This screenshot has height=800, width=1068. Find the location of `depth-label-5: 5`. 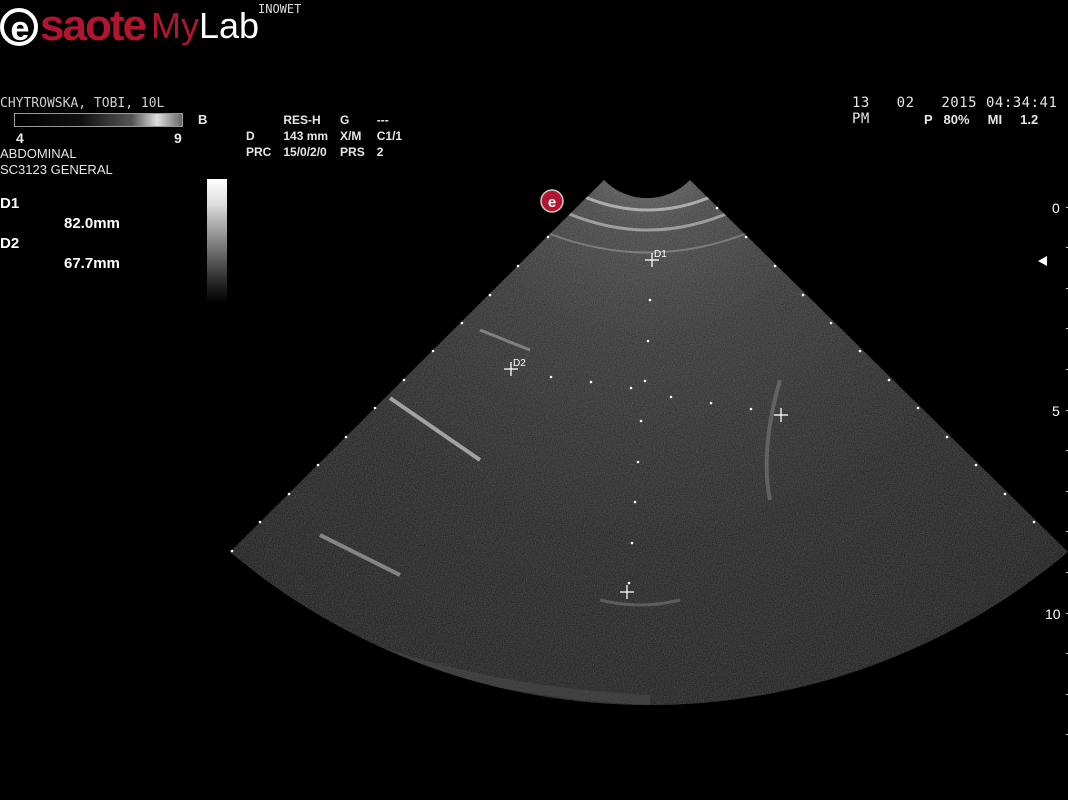

depth-label-5: 5 is located at coordinates (1056, 411).